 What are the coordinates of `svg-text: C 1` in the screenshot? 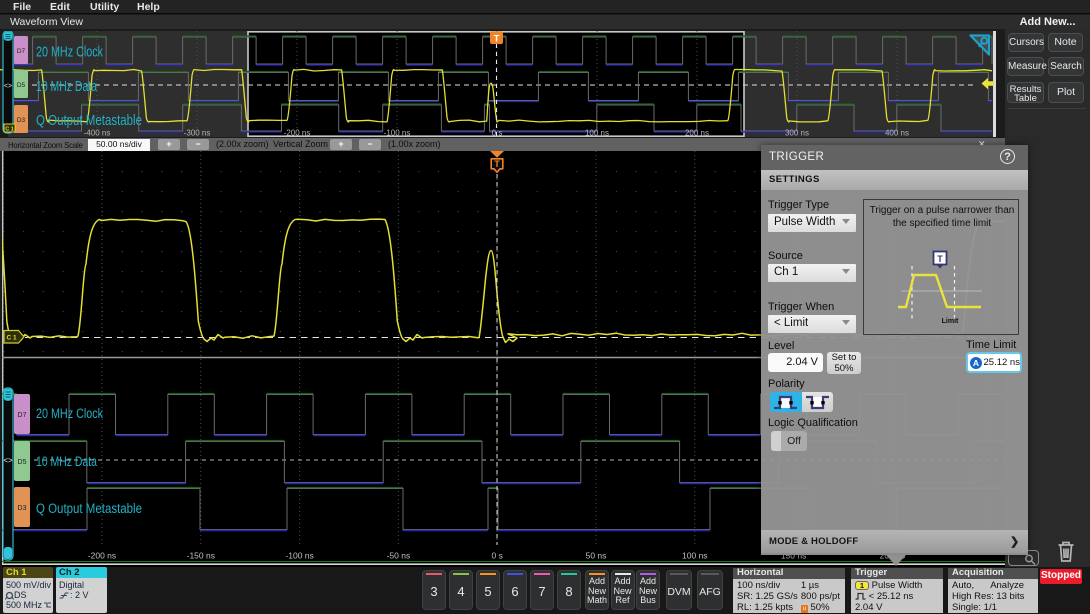 It's located at (9, 130).